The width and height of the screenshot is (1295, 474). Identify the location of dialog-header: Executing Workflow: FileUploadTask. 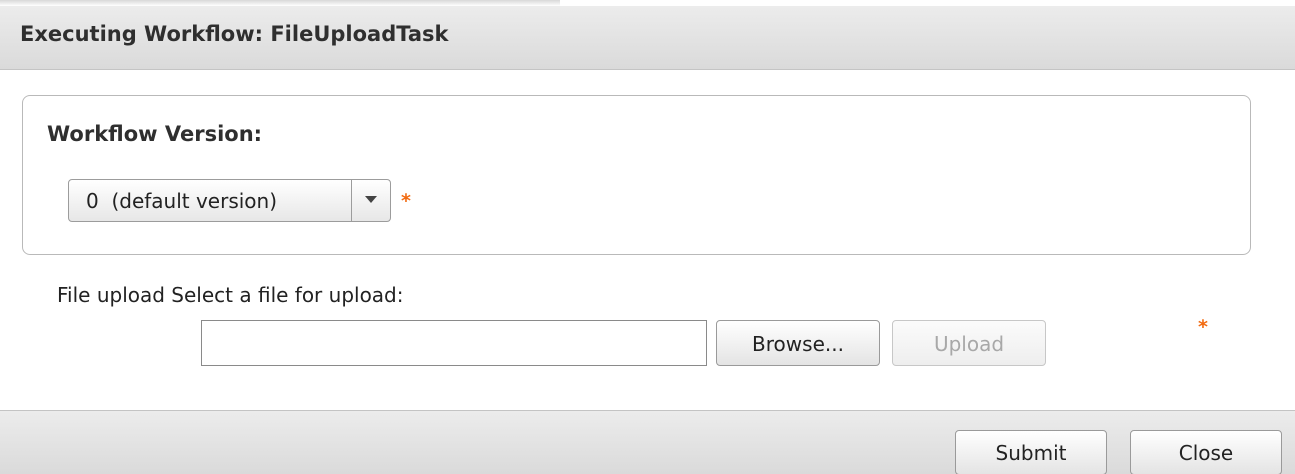
(647, 38).